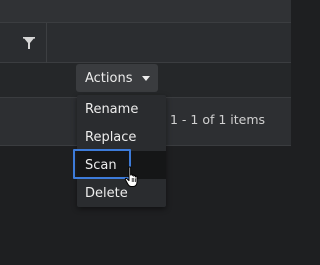  Describe the element at coordinates (46, 43) in the screenshot. I see `column-divider` at that location.